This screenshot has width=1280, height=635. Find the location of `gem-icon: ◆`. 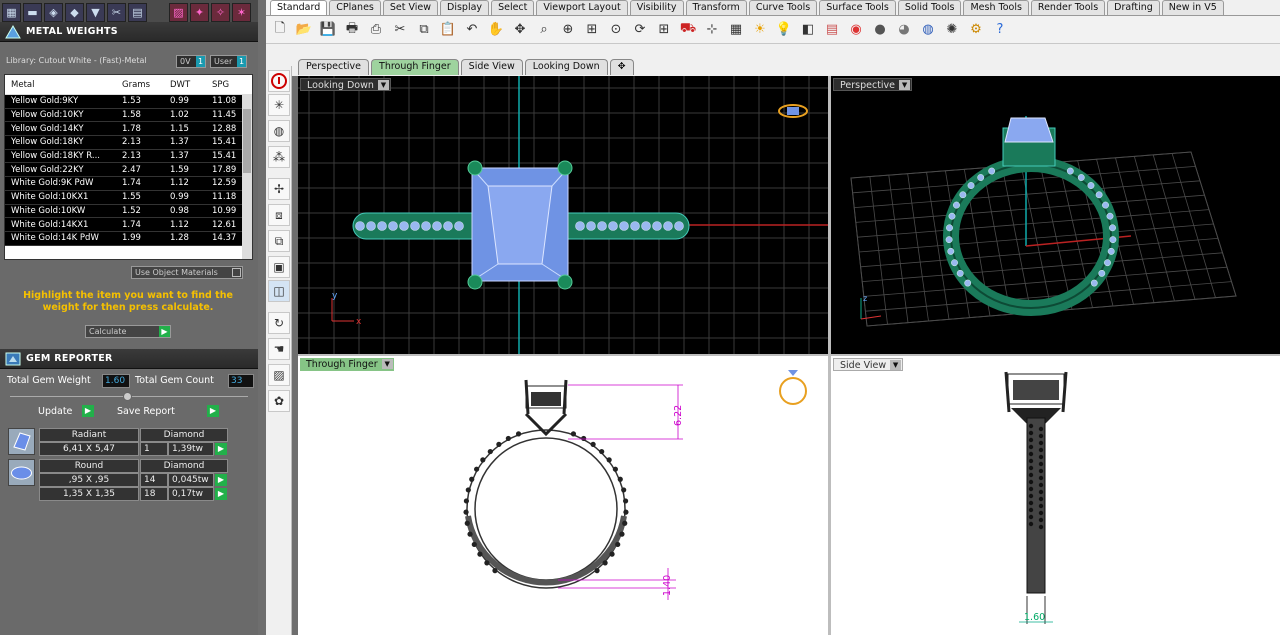

gem-icon: ◆ is located at coordinates (74, 12).